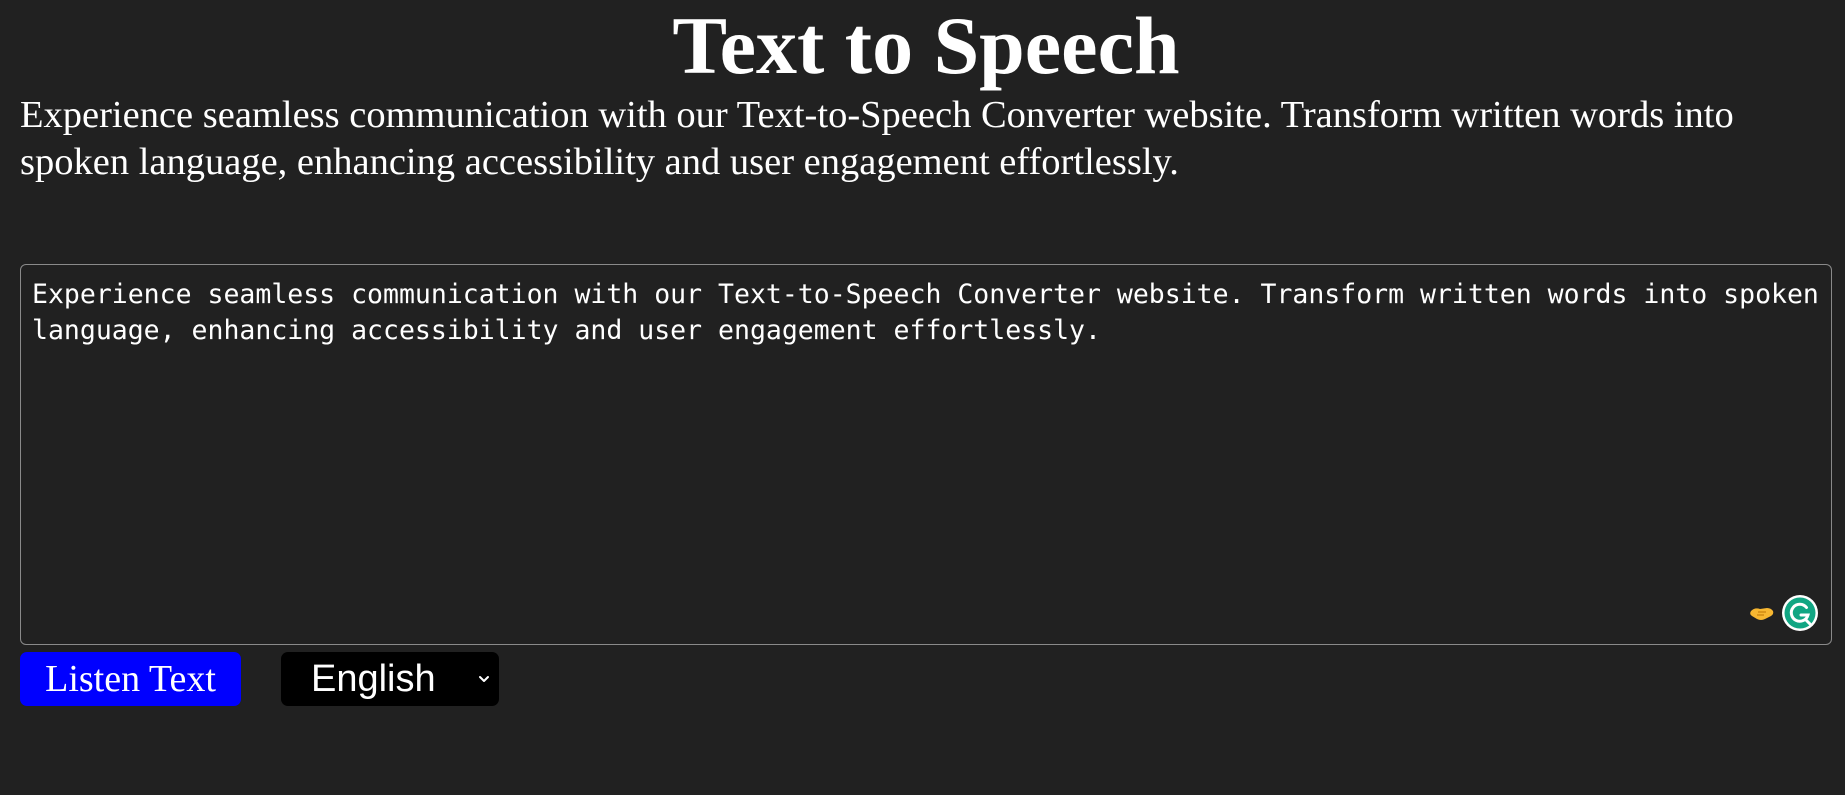 Image resolution: width=1845 pixels, height=795 pixels. I want to click on grammarly-icon, so click(1800, 613).